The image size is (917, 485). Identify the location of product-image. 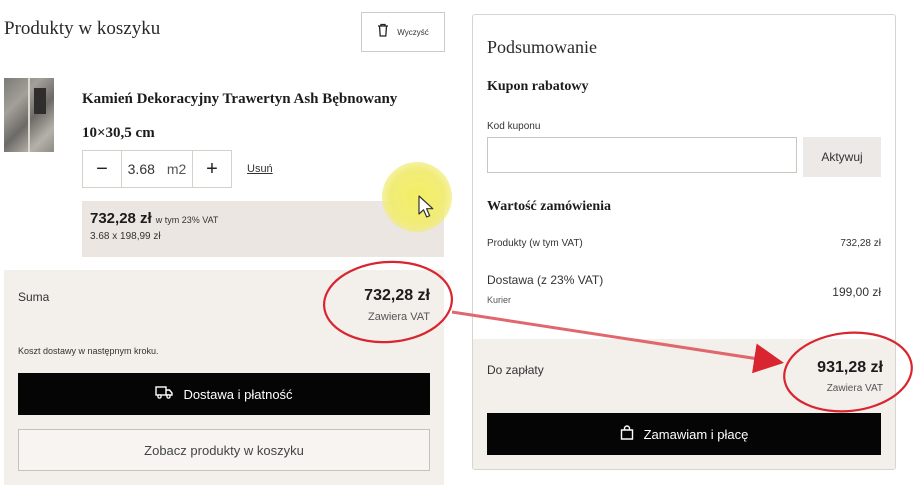
(29, 115).